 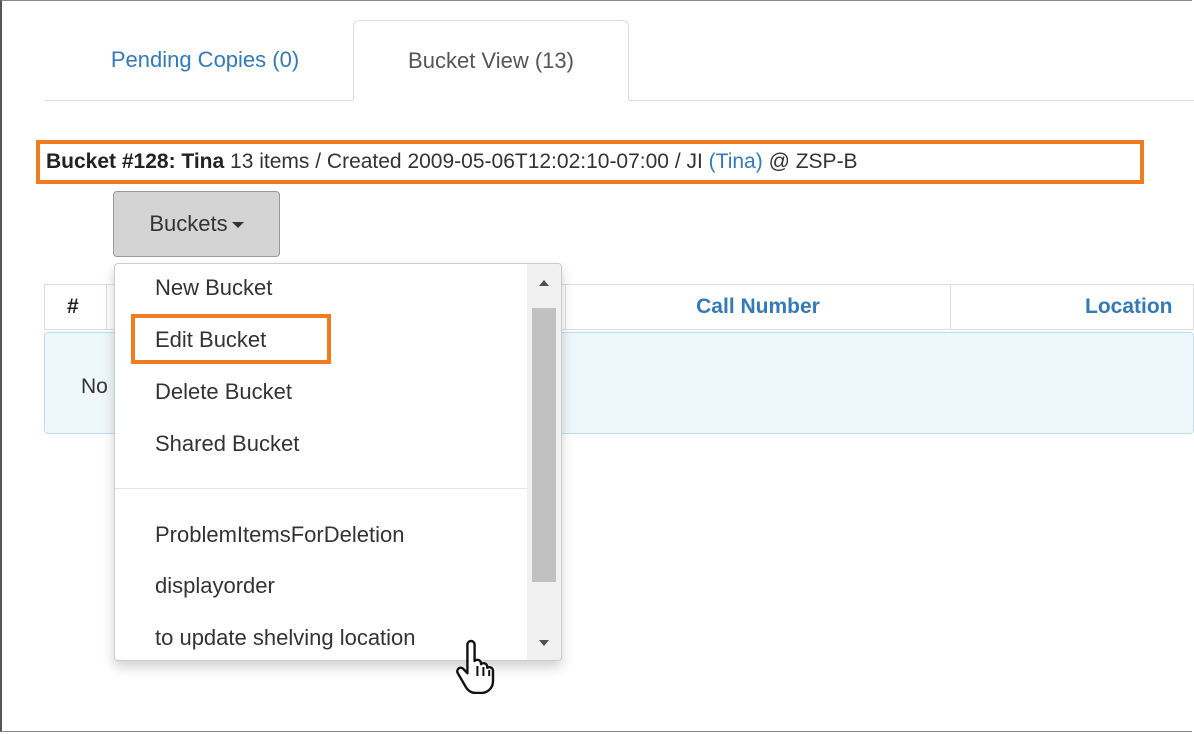 I want to click on tab-pending-copies: Pending Copies (0), so click(x=205, y=60).